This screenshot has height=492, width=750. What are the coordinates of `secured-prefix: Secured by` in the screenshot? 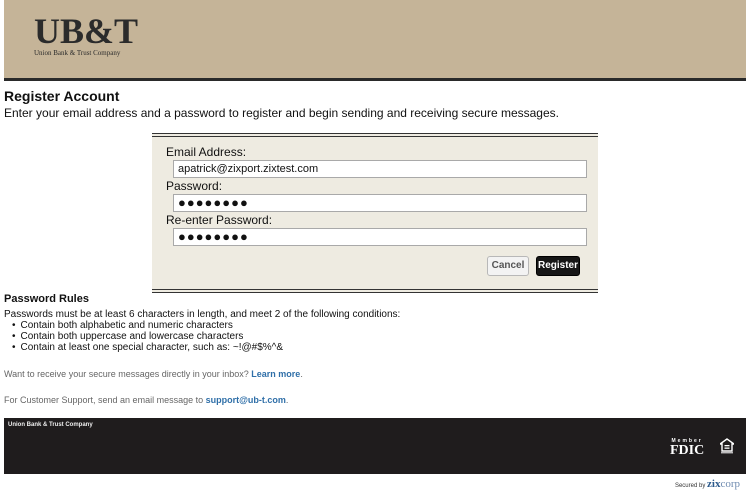 It's located at (690, 486).